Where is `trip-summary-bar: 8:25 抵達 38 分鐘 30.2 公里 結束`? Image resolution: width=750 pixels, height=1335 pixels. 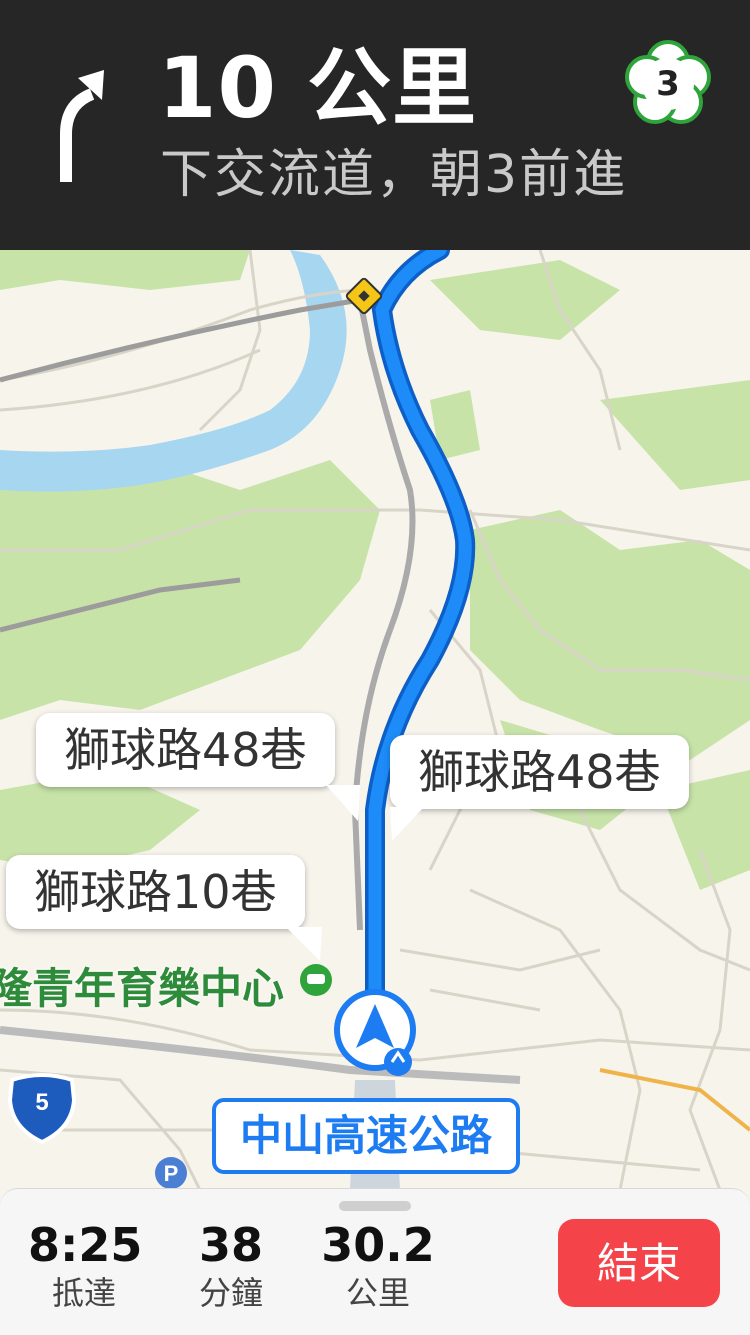
trip-summary-bar: 8:25 抵達 38 分鐘 30.2 公里 結束 is located at coordinates (375, 1261).